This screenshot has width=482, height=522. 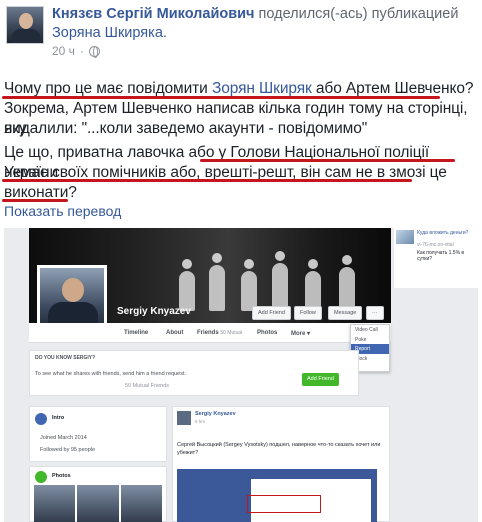 What do you see at coordinates (61, 476) in the screenshot?
I see `photos-header: Photos` at bounding box center [61, 476].